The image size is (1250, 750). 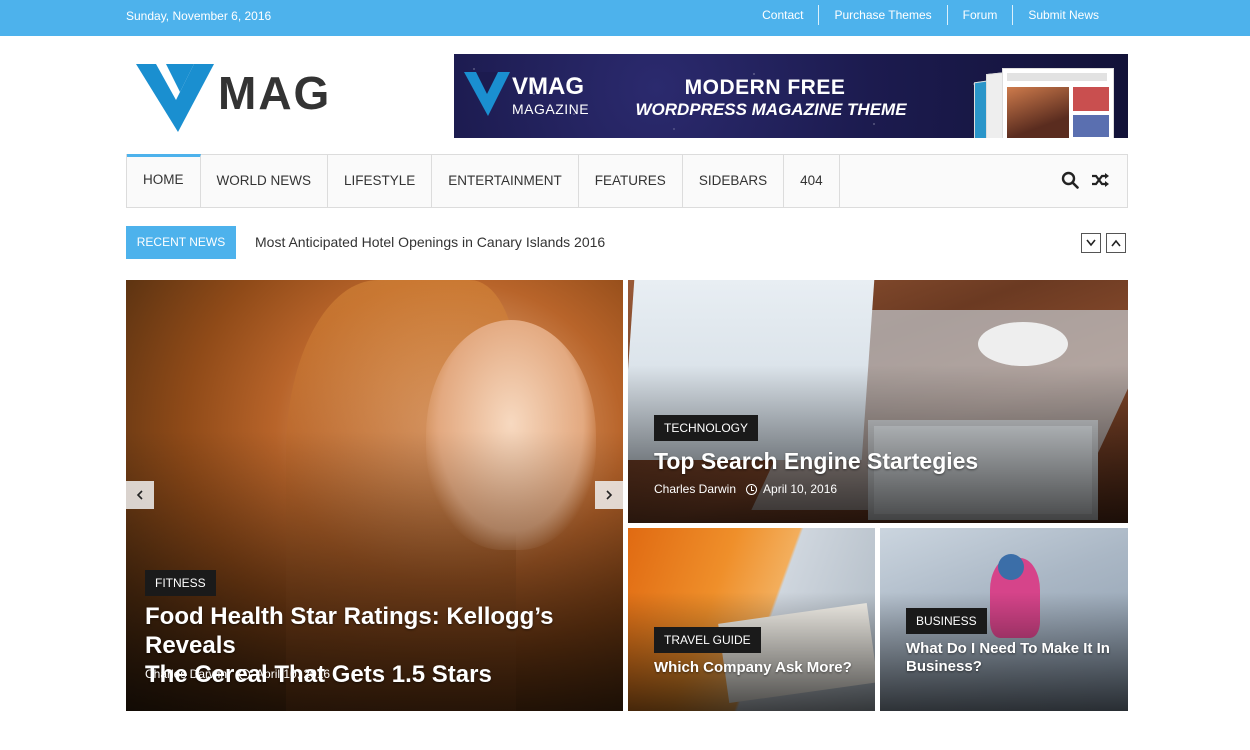 What do you see at coordinates (175, 98) in the screenshot?
I see `logo-v-icon` at bounding box center [175, 98].